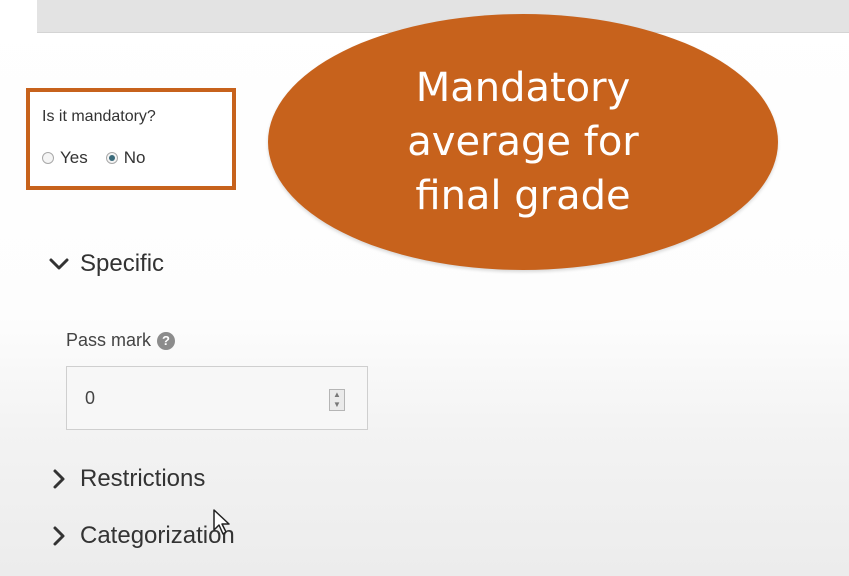 The height and width of the screenshot is (576, 849). What do you see at coordinates (131, 139) in the screenshot?
I see `mandatory-highlight-box: Is it mandatory? Yes No` at bounding box center [131, 139].